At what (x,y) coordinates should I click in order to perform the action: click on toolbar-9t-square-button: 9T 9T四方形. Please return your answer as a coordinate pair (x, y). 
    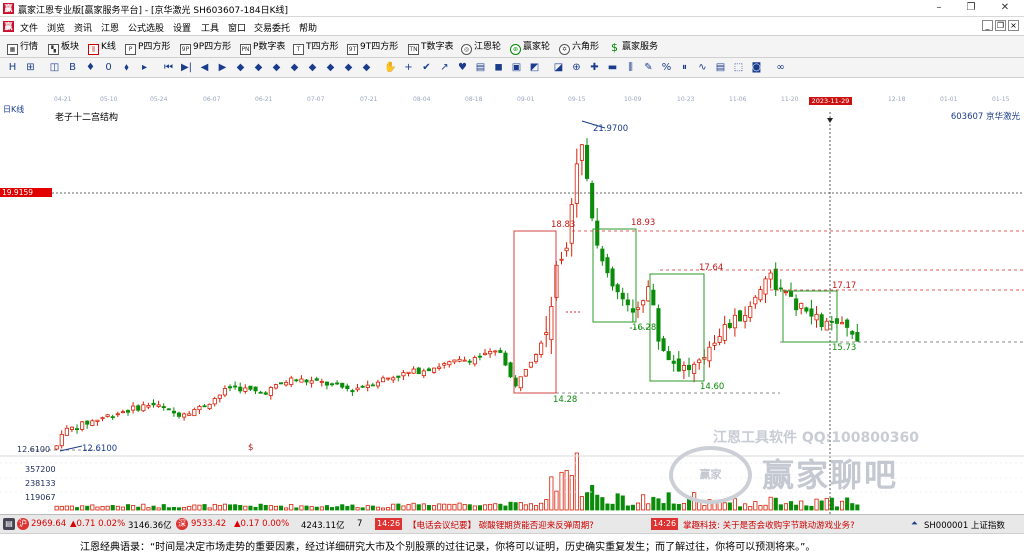
    Looking at the image, I should click on (372, 47).